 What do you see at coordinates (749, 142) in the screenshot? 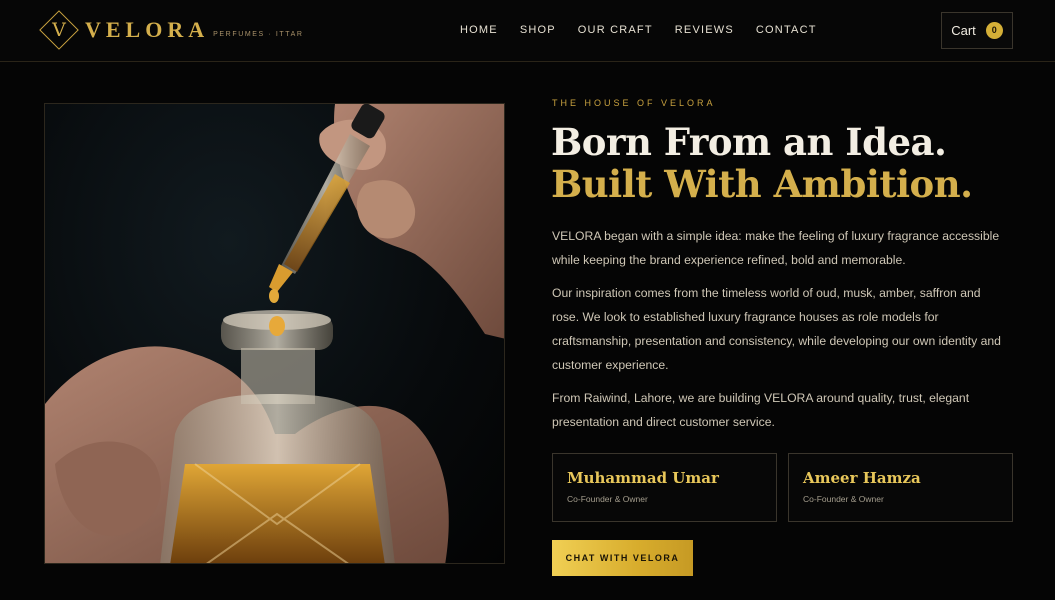
I see `headline-line-1: Born From an Idea.` at bounding box center [749, 142].